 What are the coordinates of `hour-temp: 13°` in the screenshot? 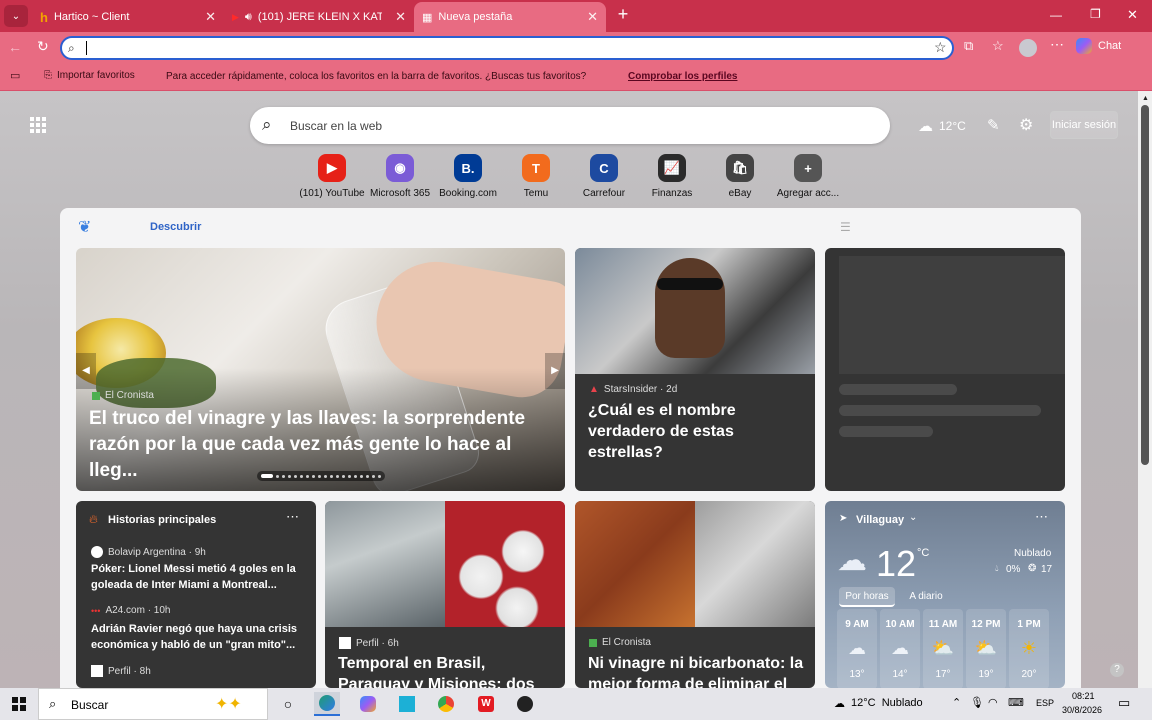 It's located at (857, 674).